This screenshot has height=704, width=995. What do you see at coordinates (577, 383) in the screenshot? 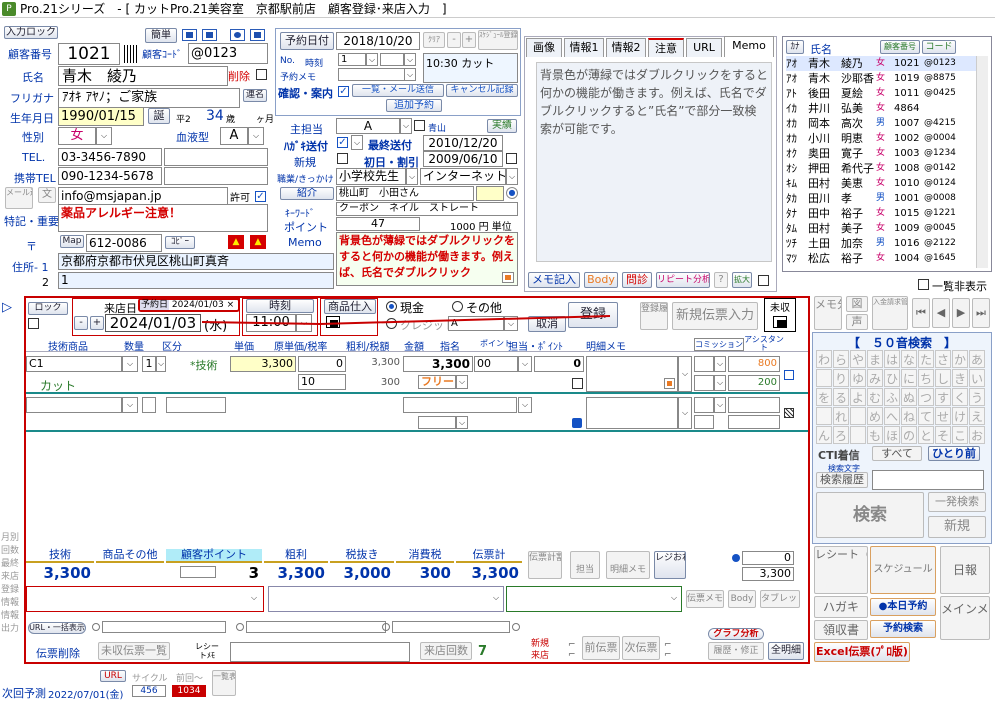
I see `row1-checkbox` at bounding box center [577, 383].